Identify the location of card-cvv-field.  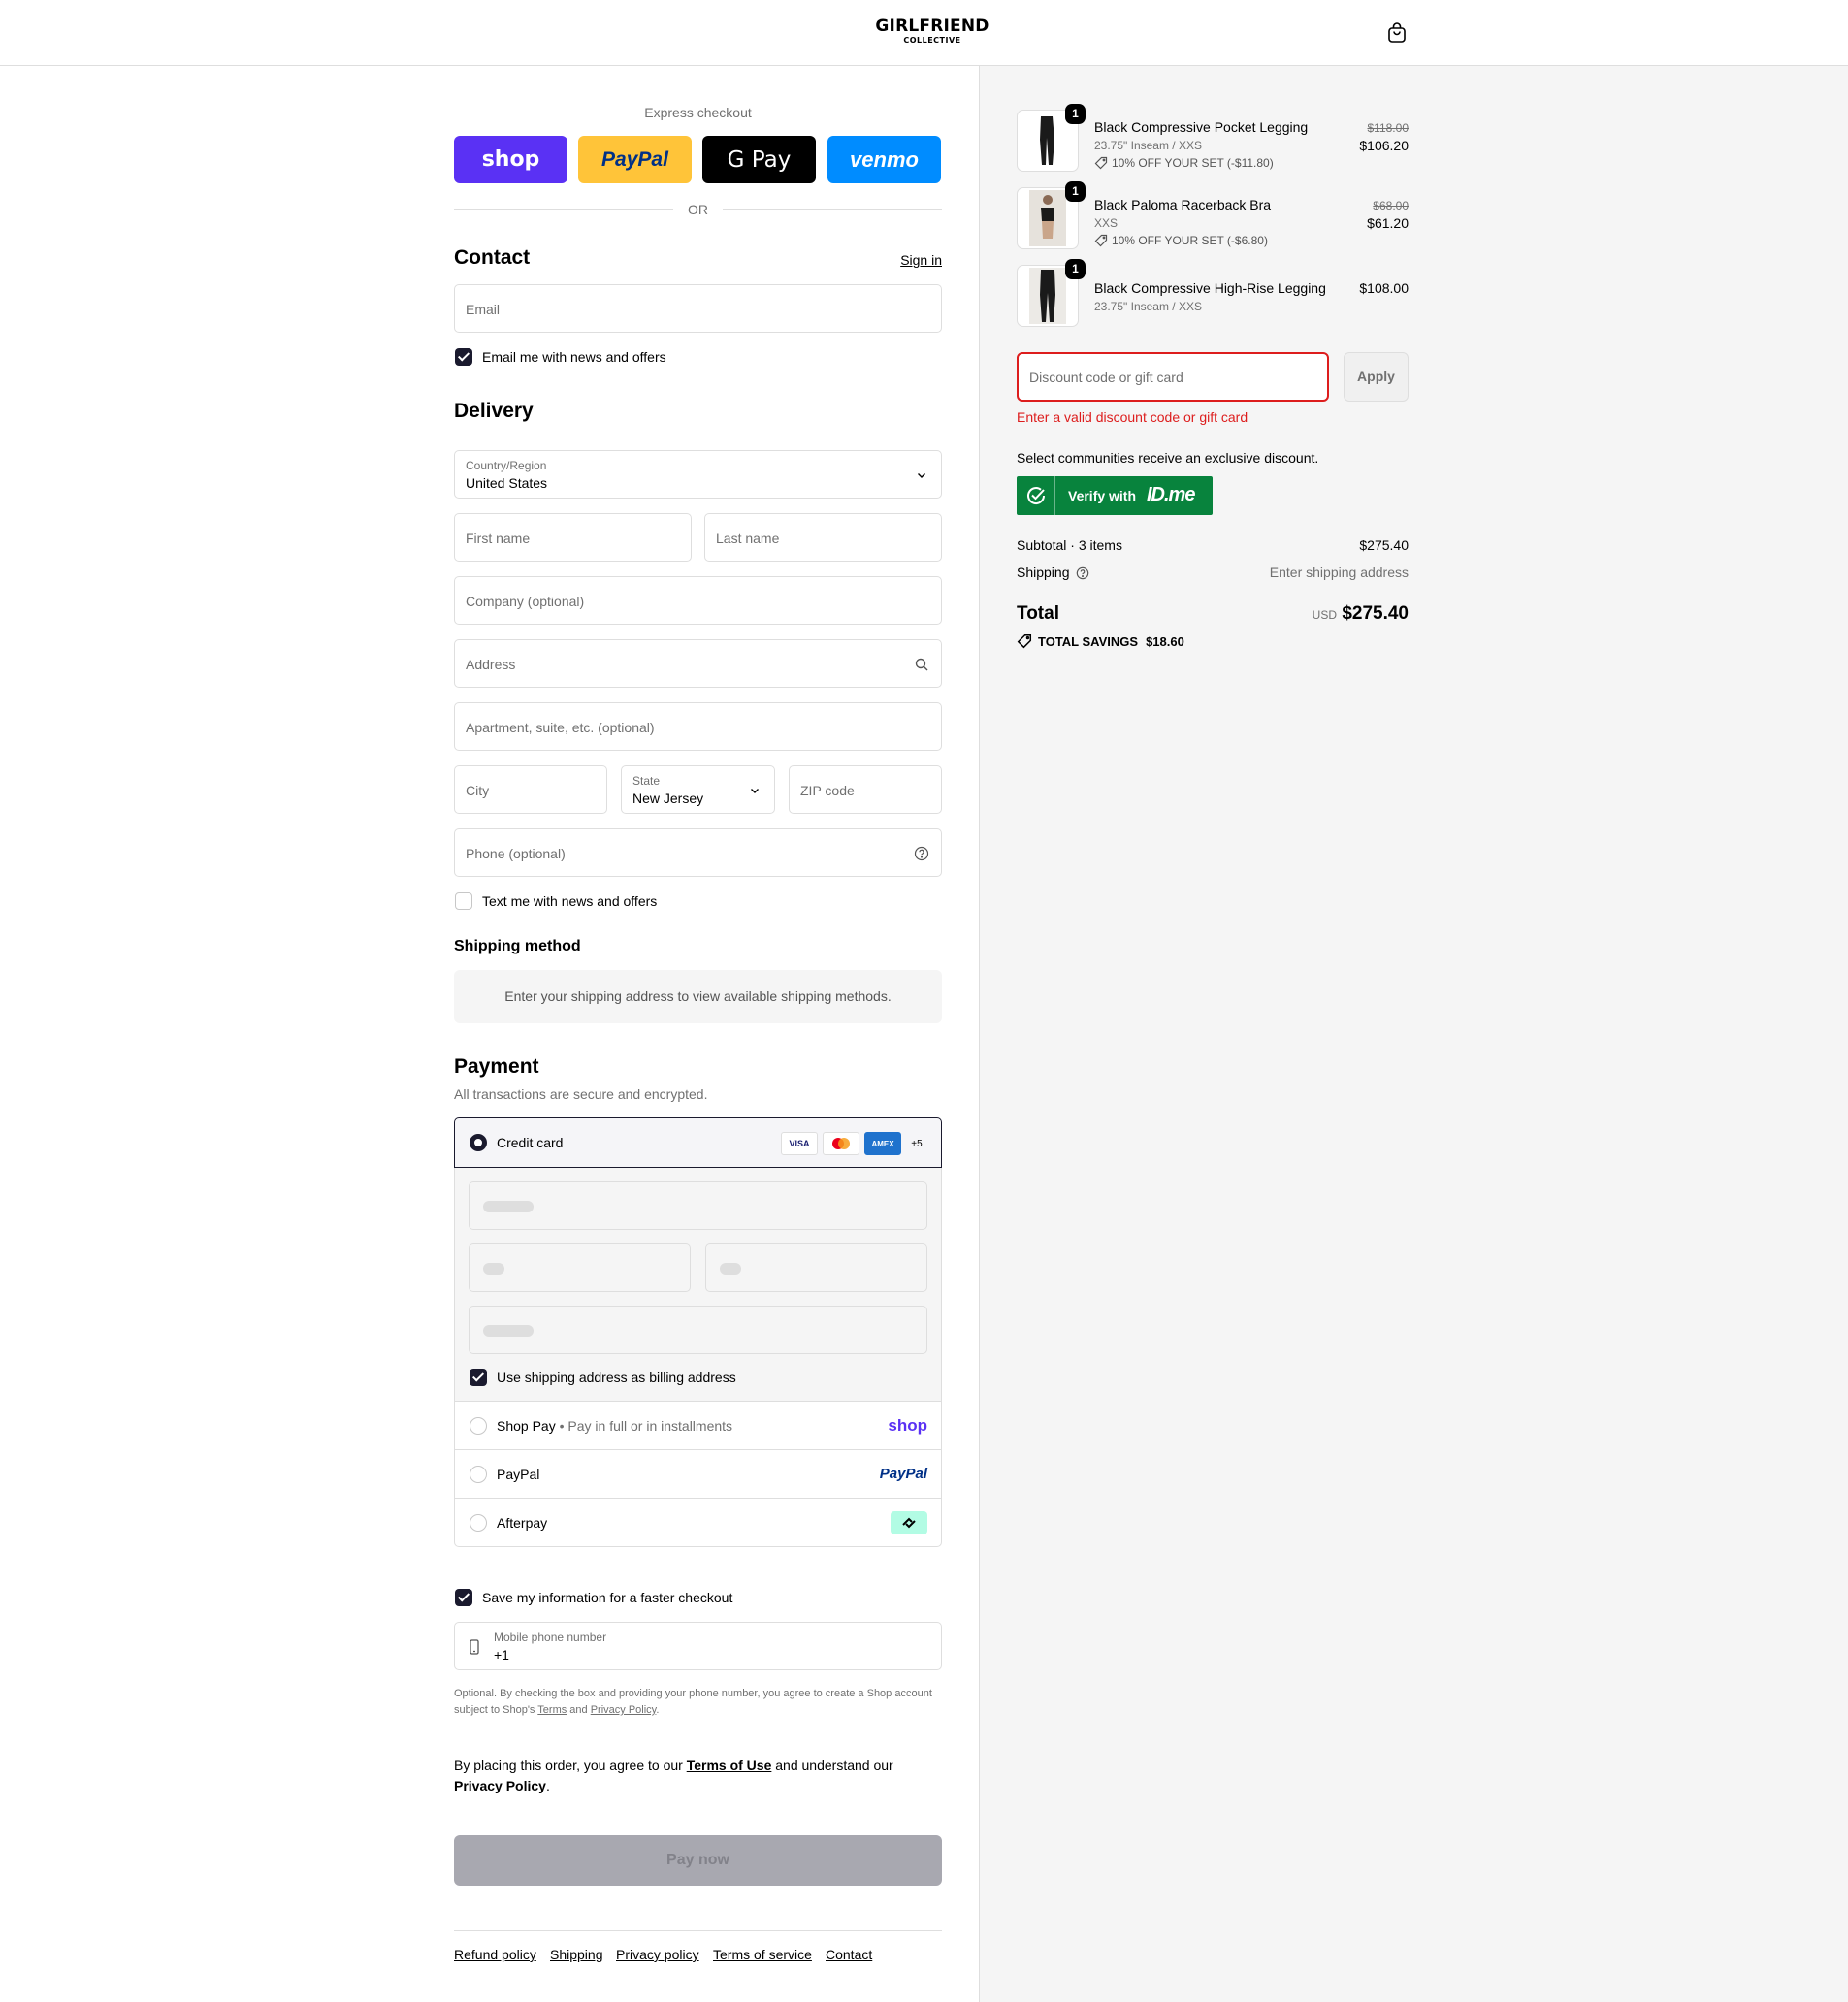
(816, 1267).